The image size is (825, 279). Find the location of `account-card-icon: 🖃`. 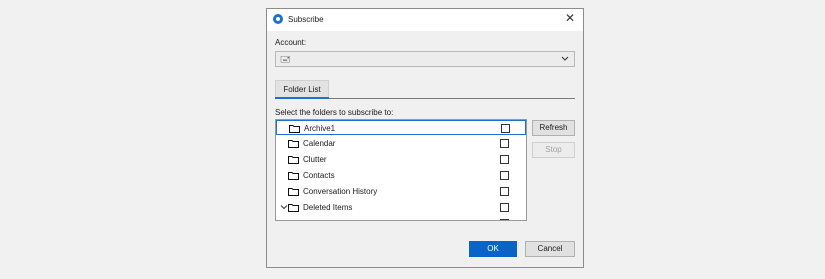

account-card-icon: 🖃 is located at coordinates (285, 59).